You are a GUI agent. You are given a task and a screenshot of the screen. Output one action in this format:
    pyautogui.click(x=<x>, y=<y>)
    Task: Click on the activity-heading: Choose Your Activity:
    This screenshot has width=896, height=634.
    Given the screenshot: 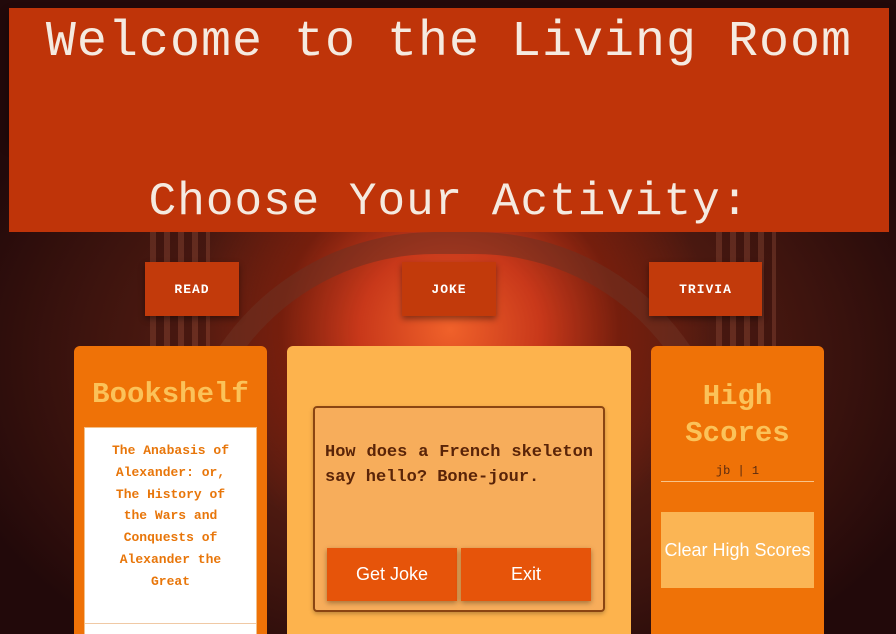 What is the action you would take?
    pyautogui.click(x=449, y=186)
    